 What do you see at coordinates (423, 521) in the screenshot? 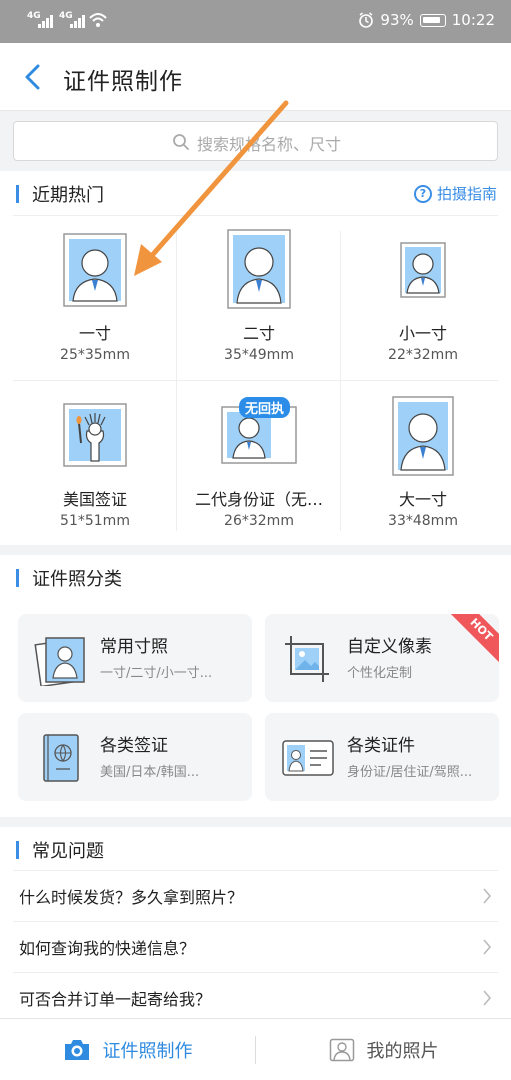
I see `spec-size: 33*48mm` at bounding box center [423, 521].